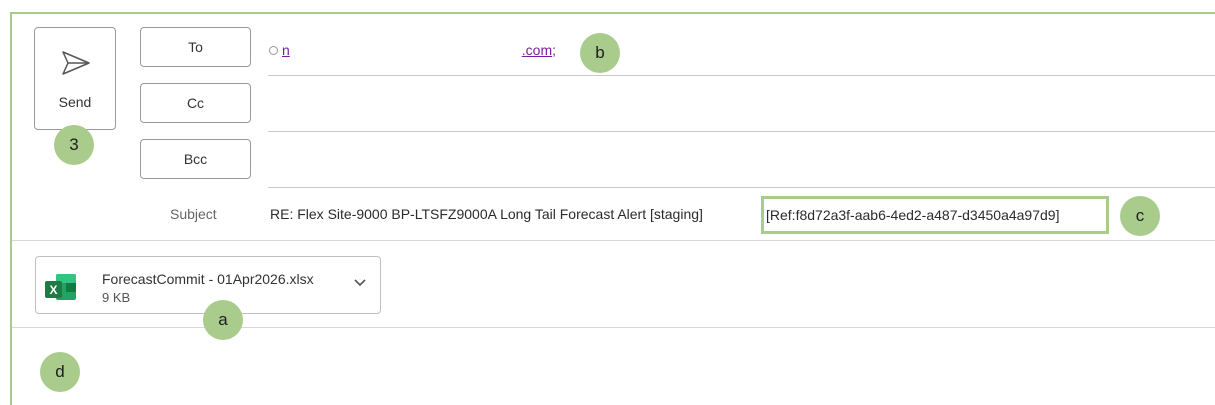 The image size is (1215, 405). I want to click on send-label: Send, so click(75, 102).